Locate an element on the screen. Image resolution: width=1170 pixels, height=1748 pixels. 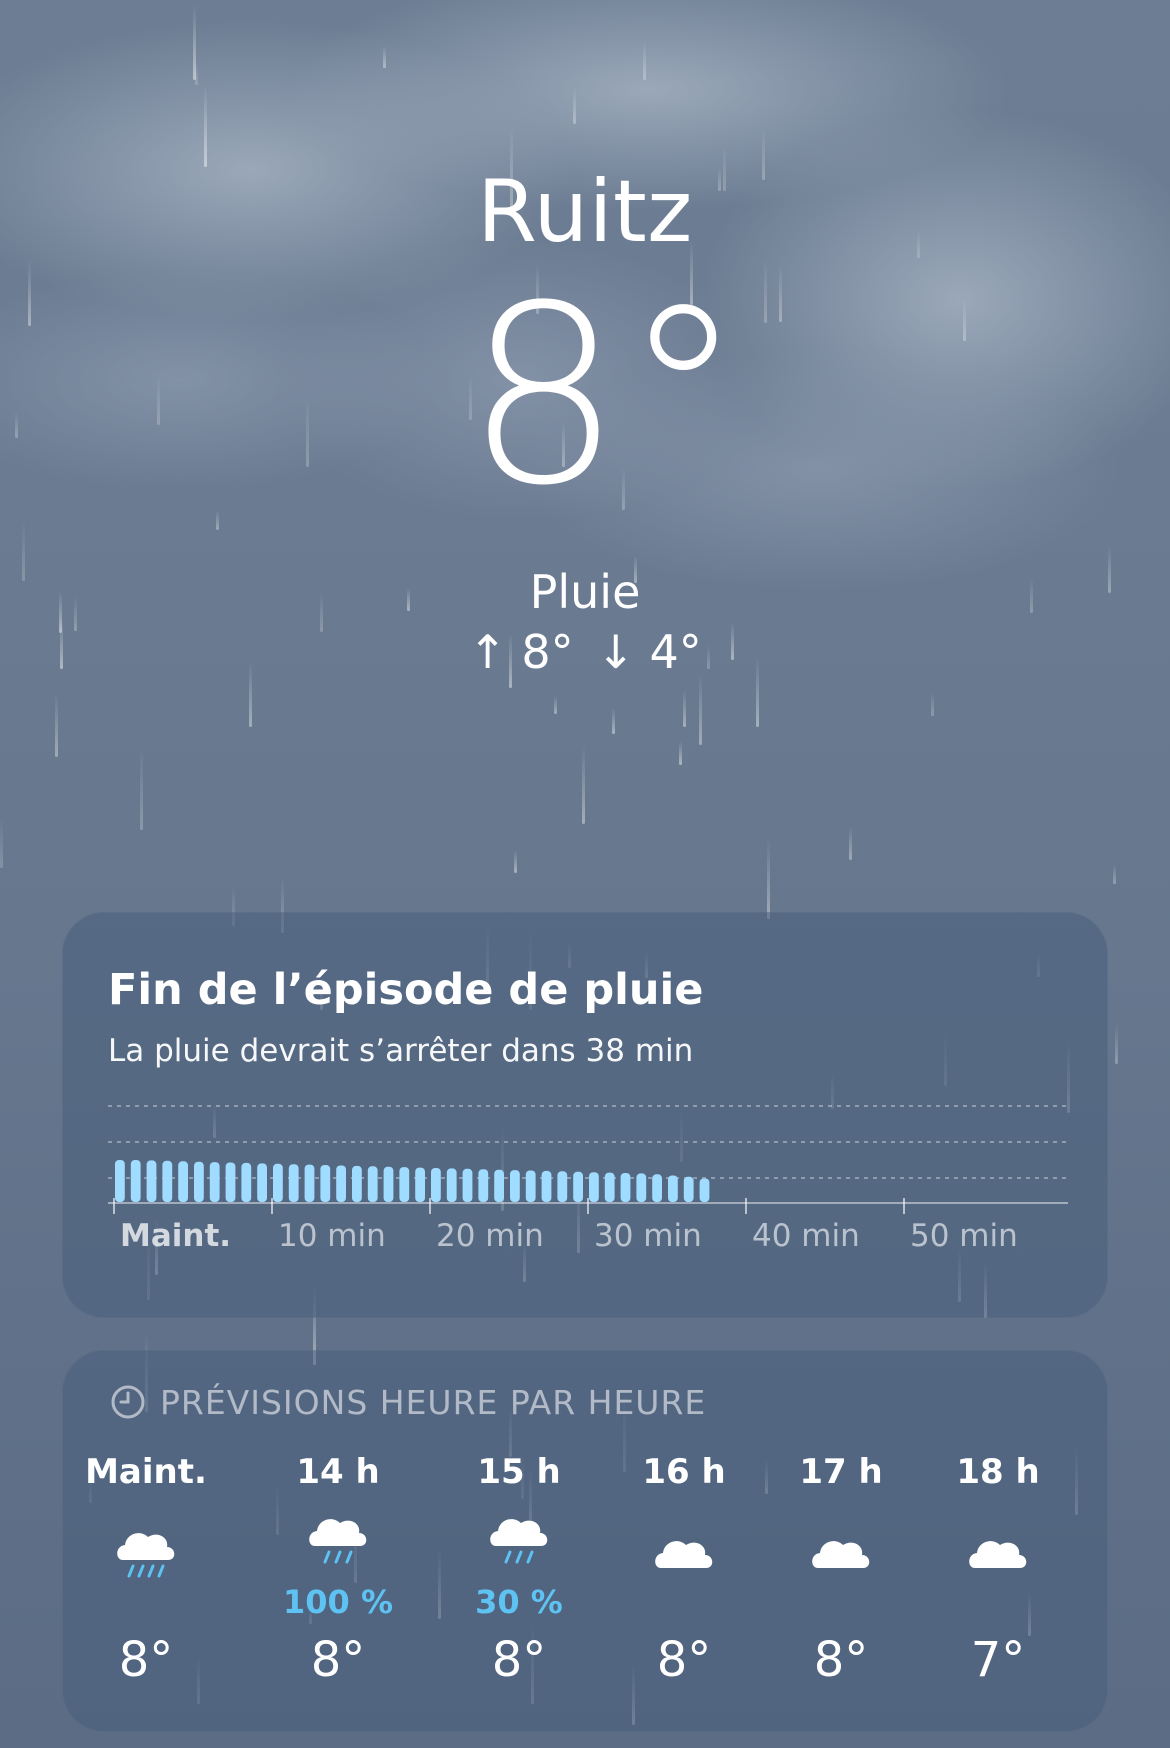
high-low: ↑ 8° ↓ 4° is located at coordinates (585, 652).